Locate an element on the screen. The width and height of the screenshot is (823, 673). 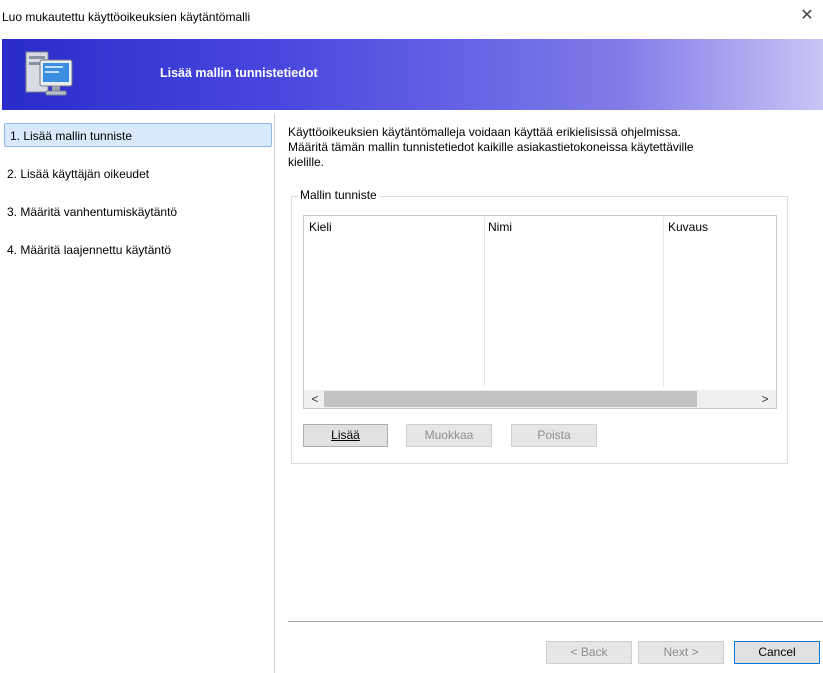
column-header-language: Kieli is located at coordinates (320, 227).